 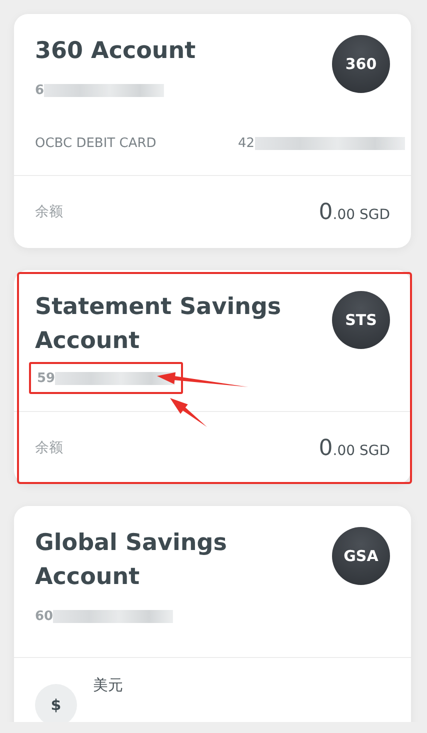 What do you see at coordinates (44, 616) in the screenshot?
I see `account-number: 60` at bounding box center [44, 616].